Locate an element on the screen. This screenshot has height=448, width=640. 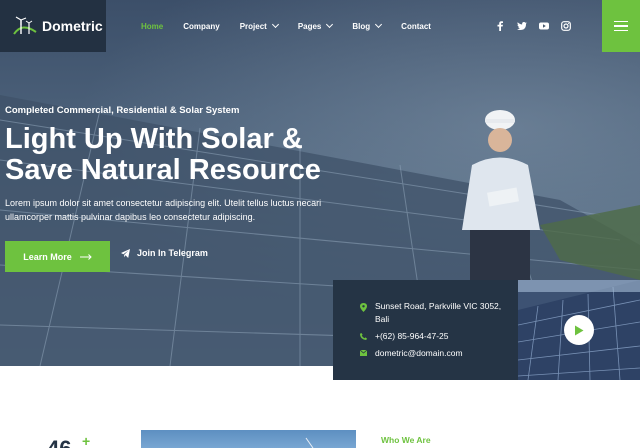
address-line: Bali is located at coordinates (382, 319).